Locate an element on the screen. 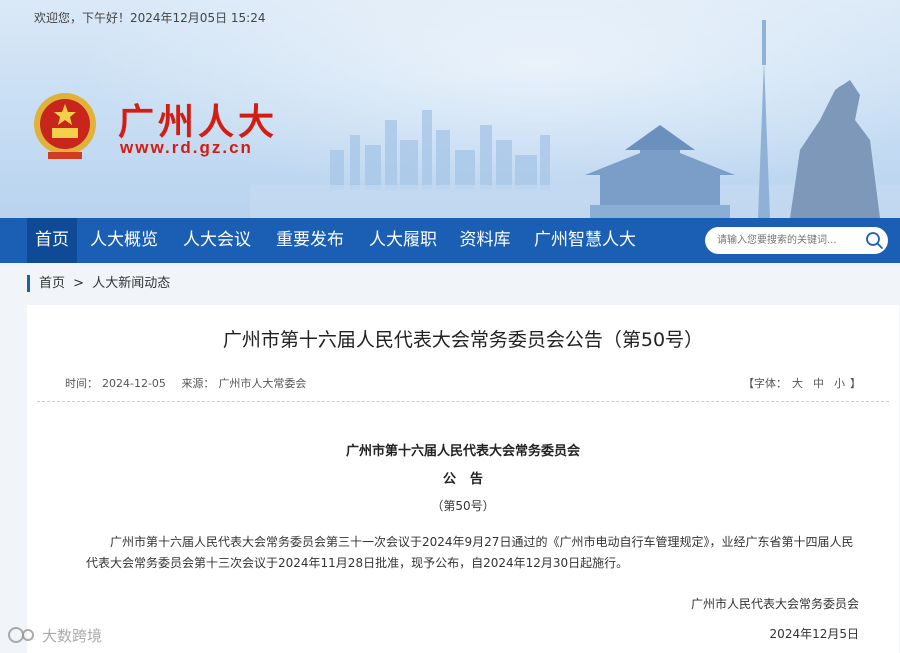  font-size-close: 】 is located at coordinates (855, 383).